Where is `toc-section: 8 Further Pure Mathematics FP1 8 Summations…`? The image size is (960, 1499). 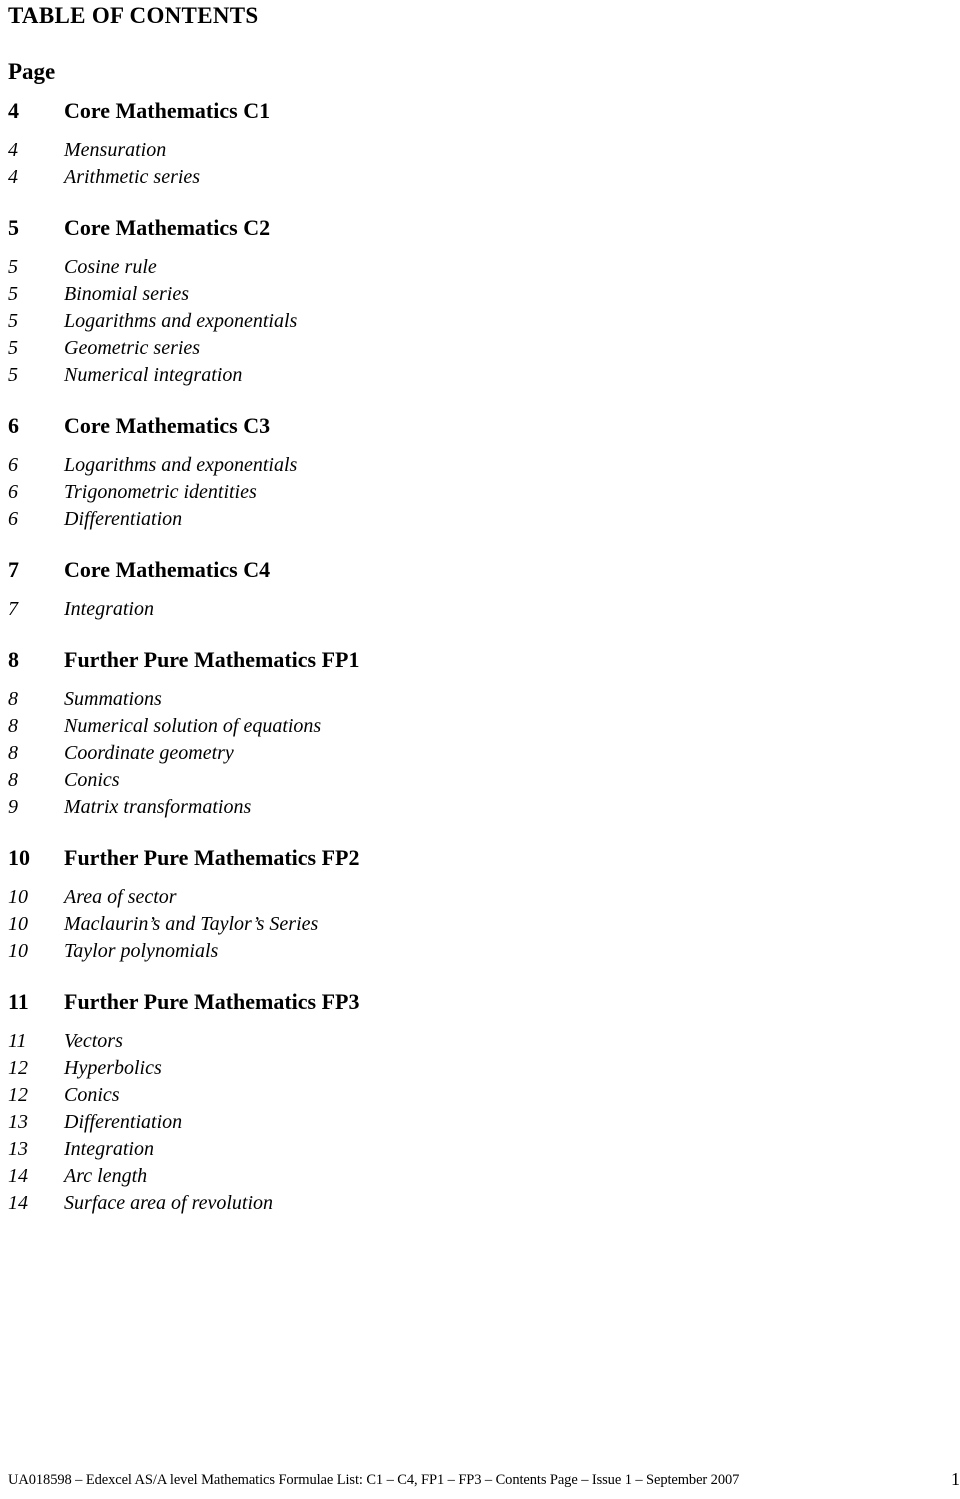
toc-section: 8 Further Pure Mathematics FP1 8 Summations… is located at coordinates (350, 733).